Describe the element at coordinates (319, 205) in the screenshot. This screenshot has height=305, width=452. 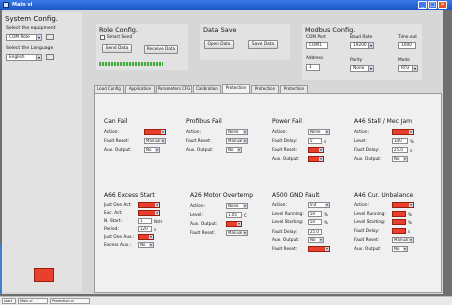
I see `a500-action-select: Init ▾` at that location.